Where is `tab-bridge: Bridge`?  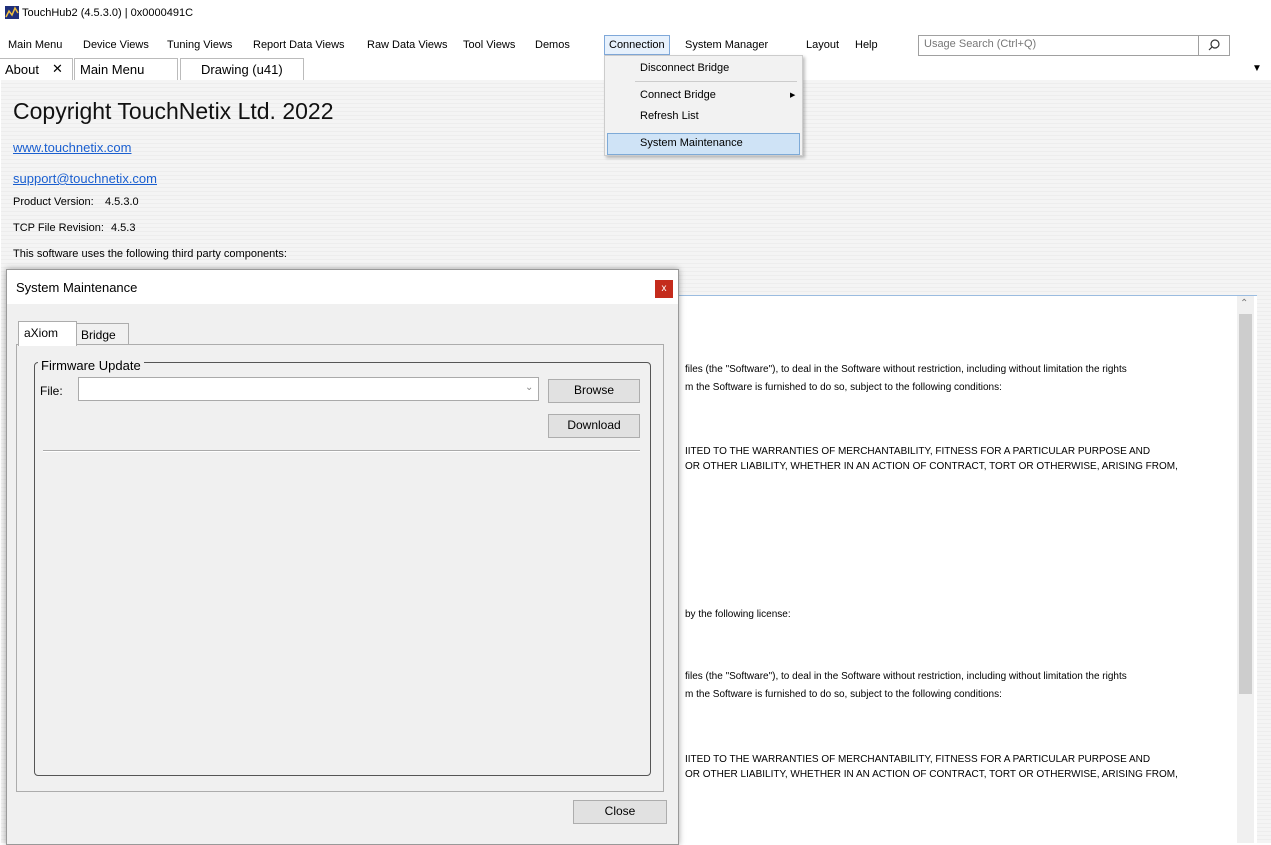 tab-bridge: Bridge is located at coordinates (102, 334).